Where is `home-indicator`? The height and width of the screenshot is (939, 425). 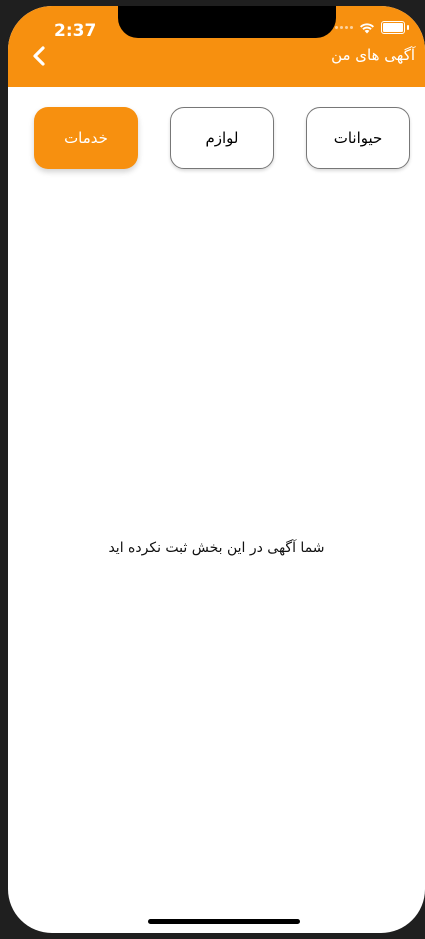 home-indicator is located at coordinates (224, 921).